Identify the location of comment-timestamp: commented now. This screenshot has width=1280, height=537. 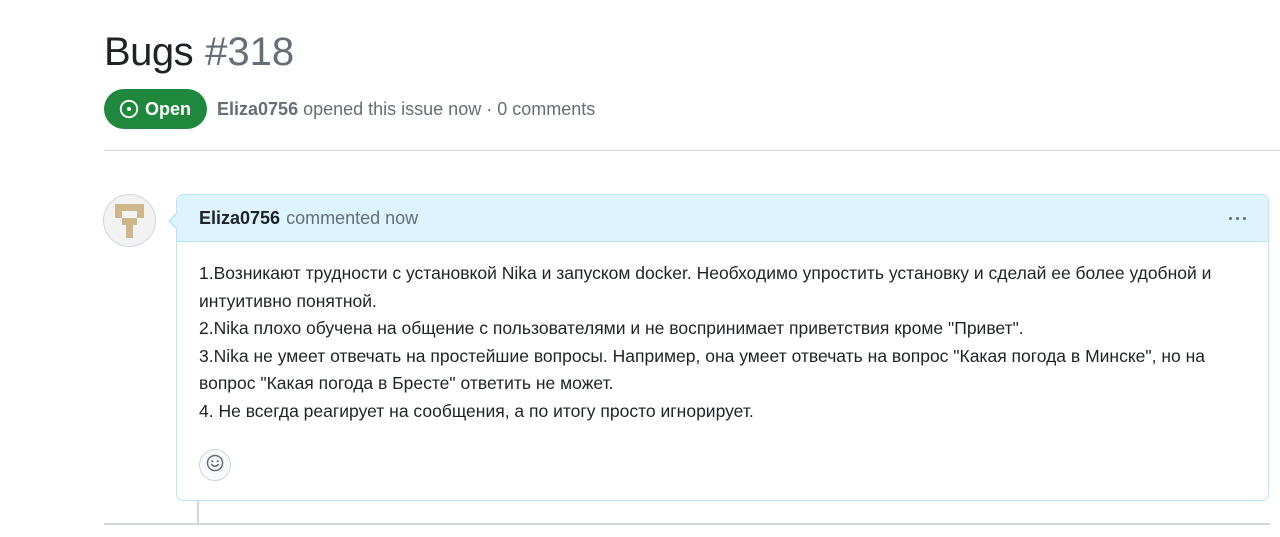
(352, 218).